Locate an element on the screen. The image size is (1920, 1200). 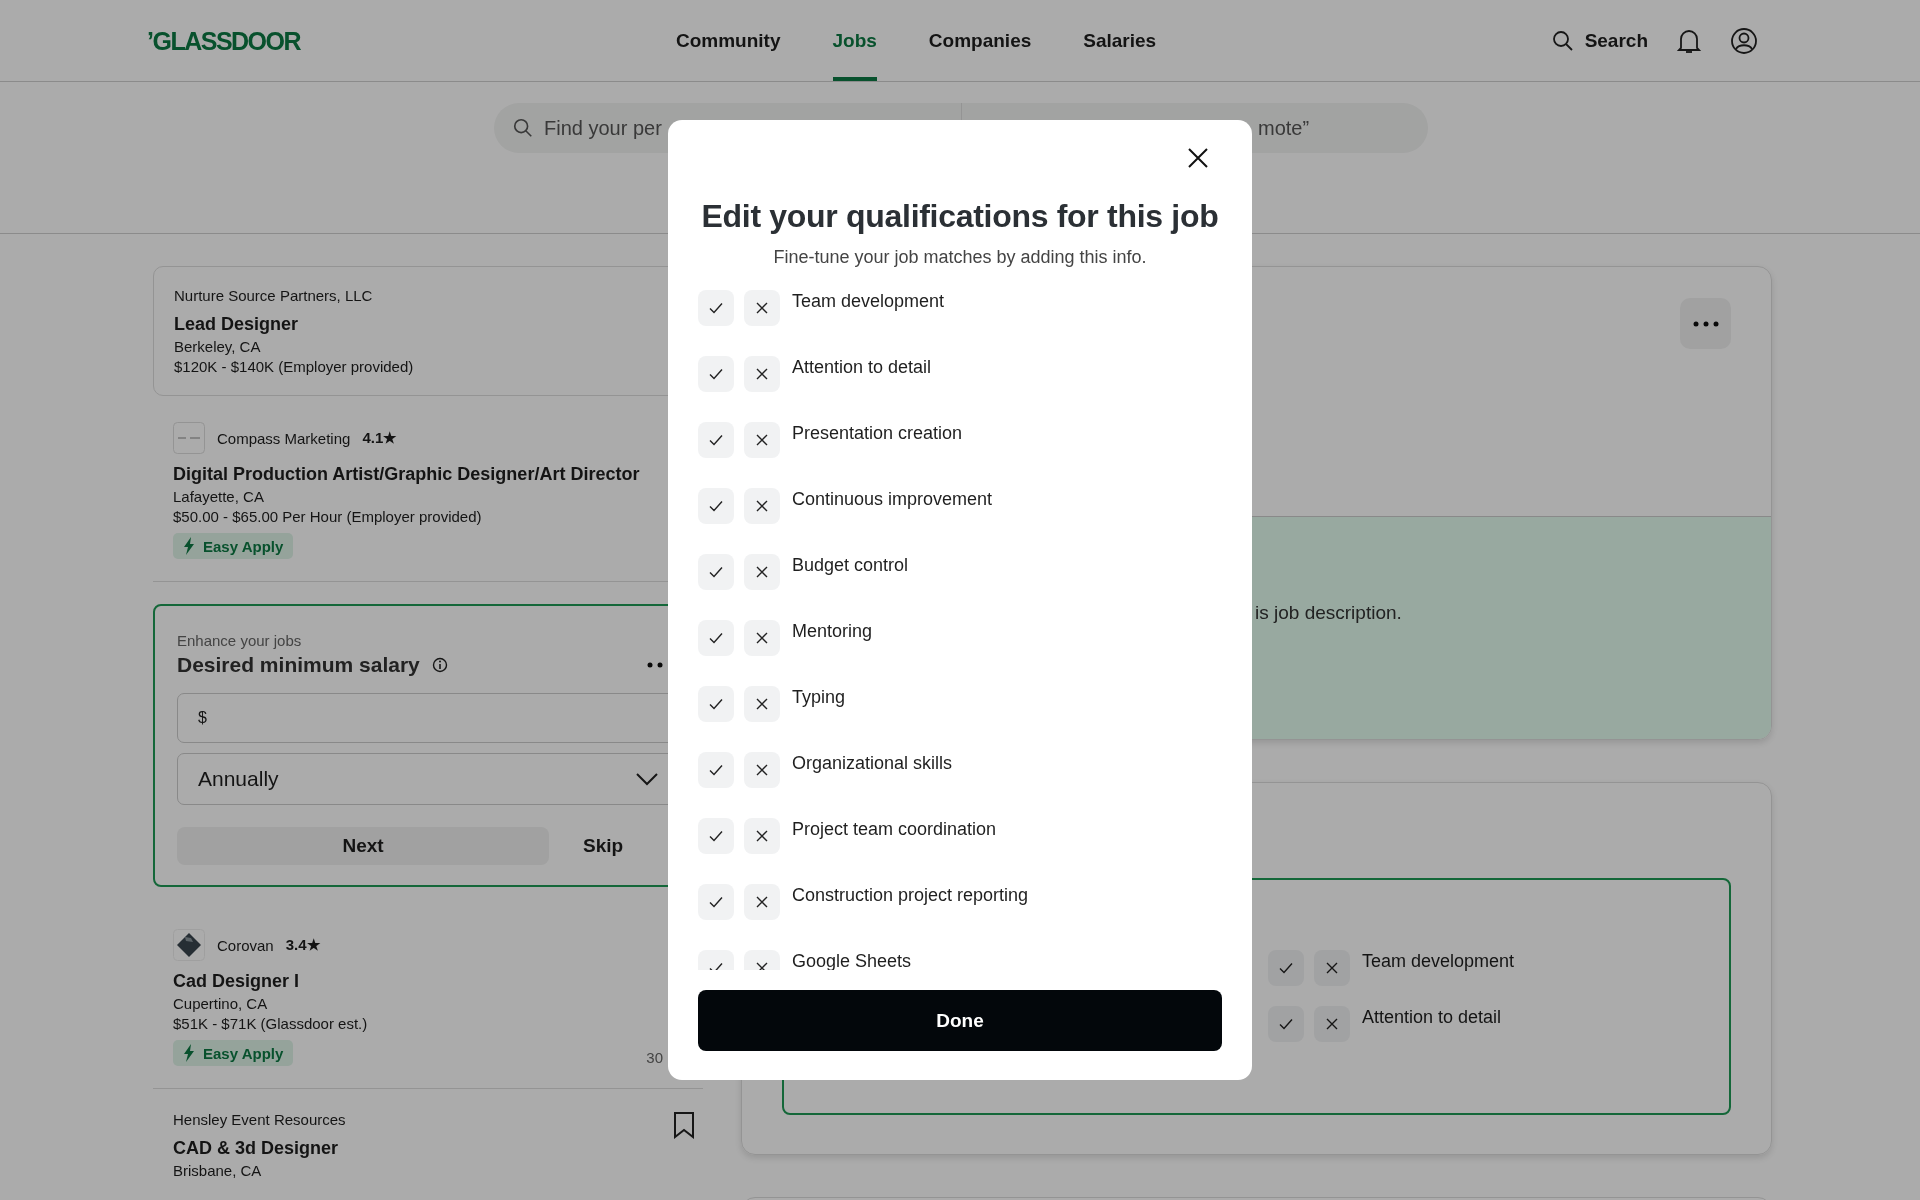
logo: ’GLASSDOOR is located at coordinates (225, 40).